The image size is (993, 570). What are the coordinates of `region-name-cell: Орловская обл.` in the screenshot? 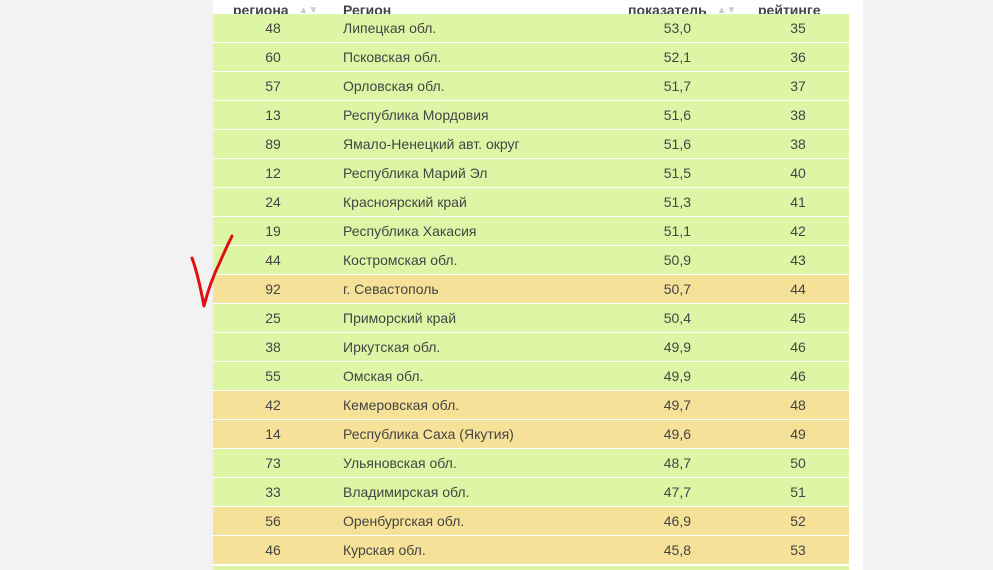 It's located at (394, 86).